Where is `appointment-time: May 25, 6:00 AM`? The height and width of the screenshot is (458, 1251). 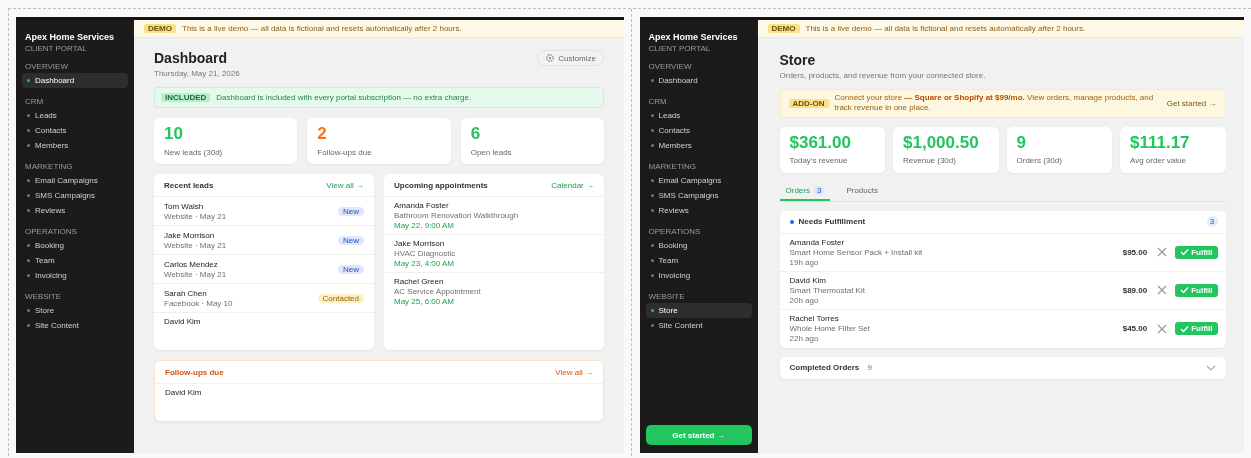 appointment-time: May 25, 6:00 AM is located at coordinates (425, 301).